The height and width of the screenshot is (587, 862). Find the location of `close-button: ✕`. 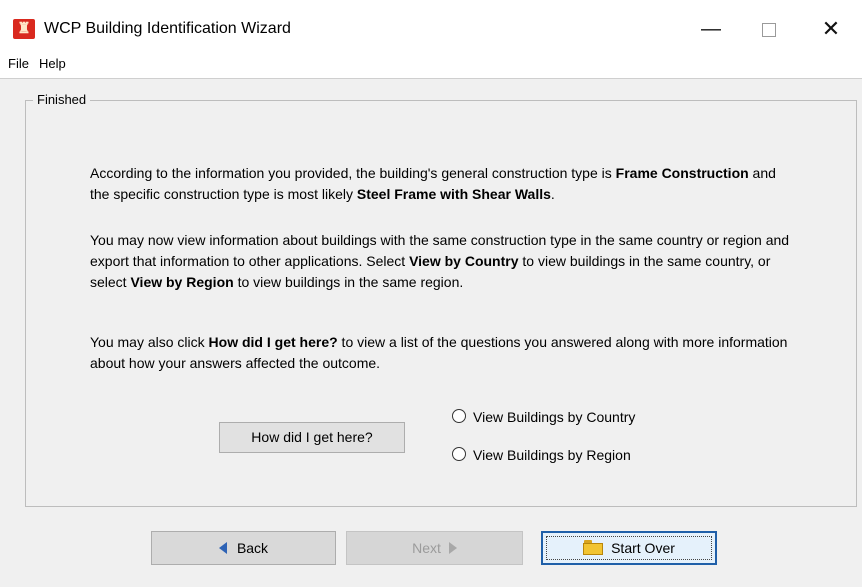

close-button: ✕ is located at coordinates (831, 29).